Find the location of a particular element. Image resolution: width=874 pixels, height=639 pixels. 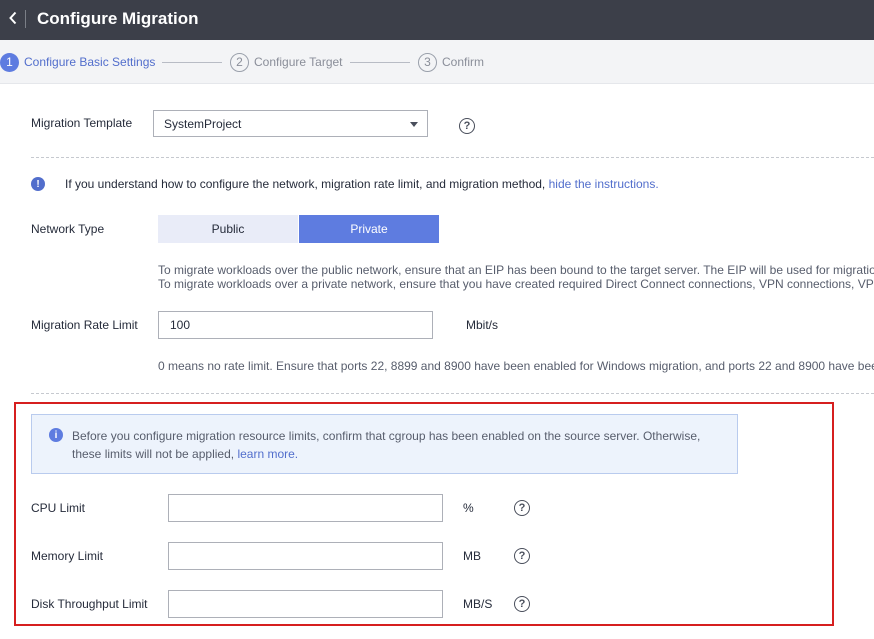

cpu-limit-unit: % is located at coordinates (468, 508).